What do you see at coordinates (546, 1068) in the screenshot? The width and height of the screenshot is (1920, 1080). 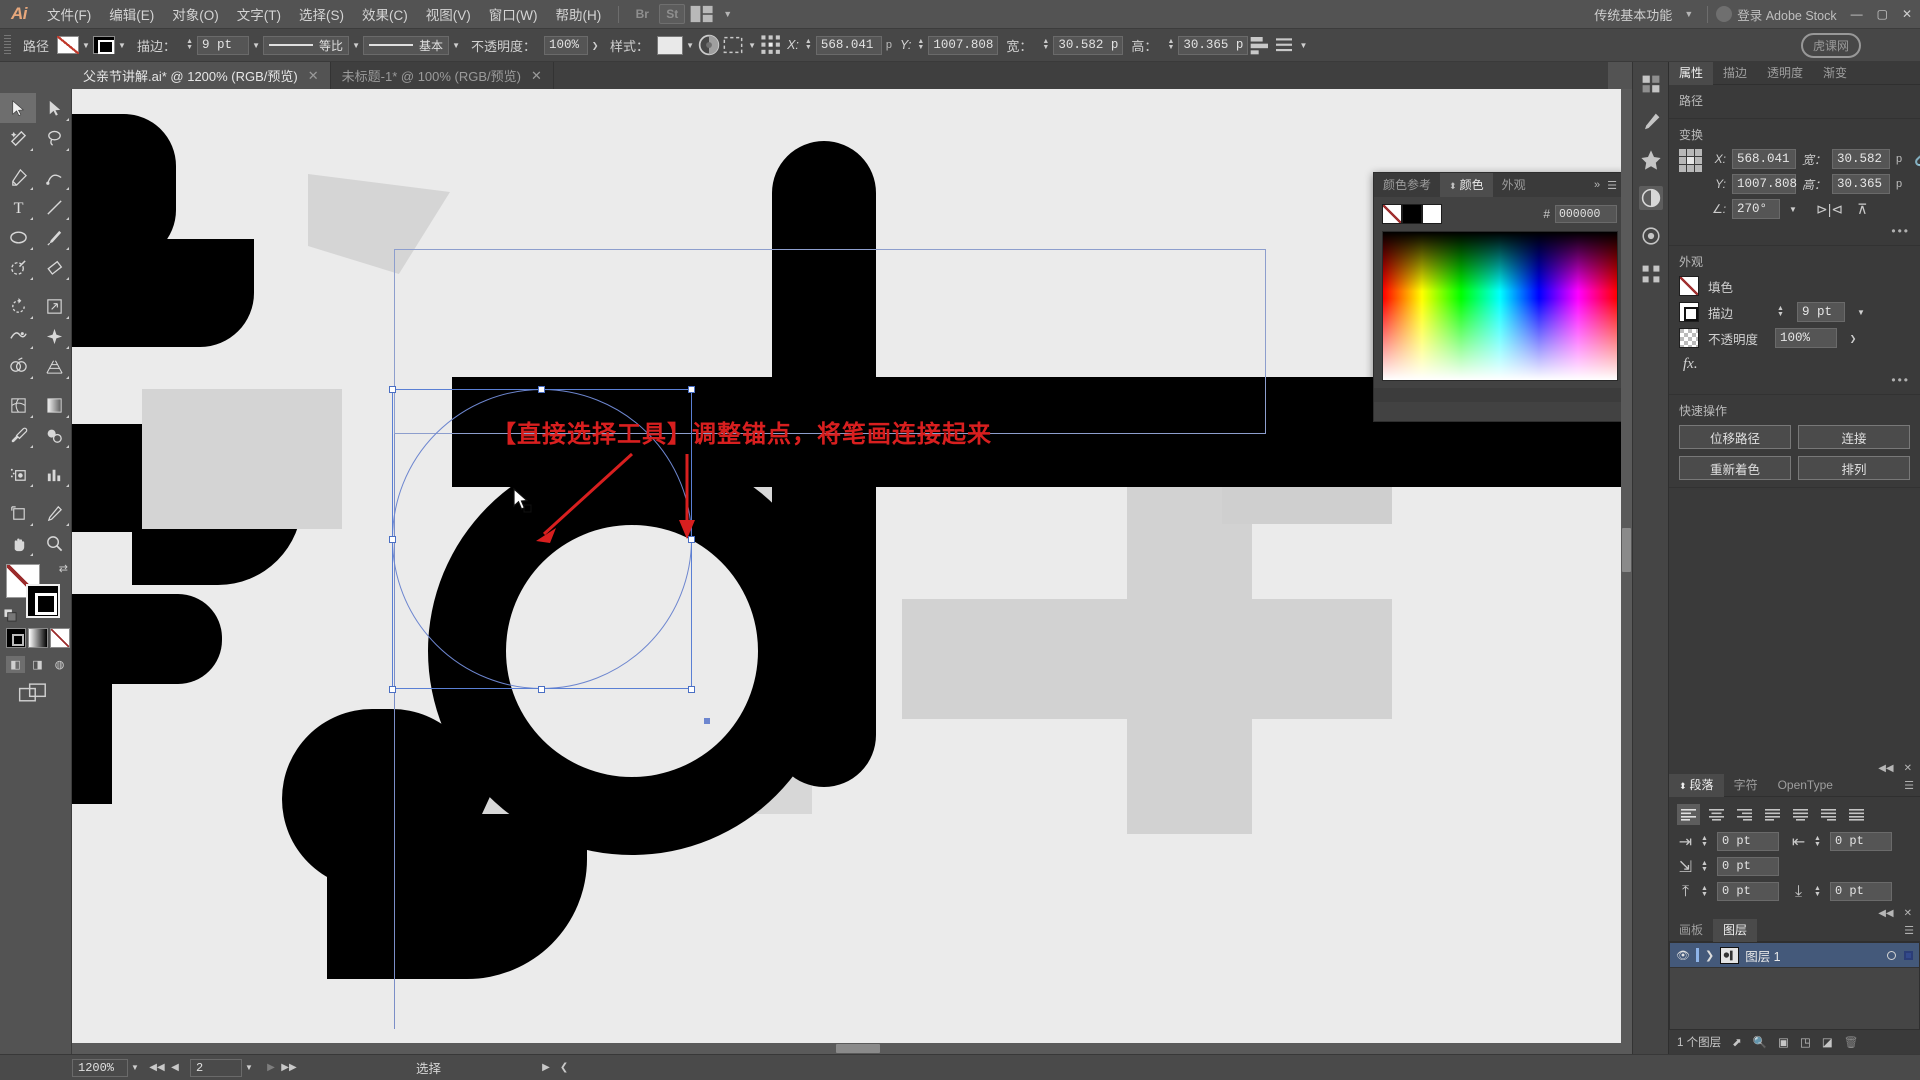 I see `status-expand-icon: ▶` at bounding box center [546, 1068].